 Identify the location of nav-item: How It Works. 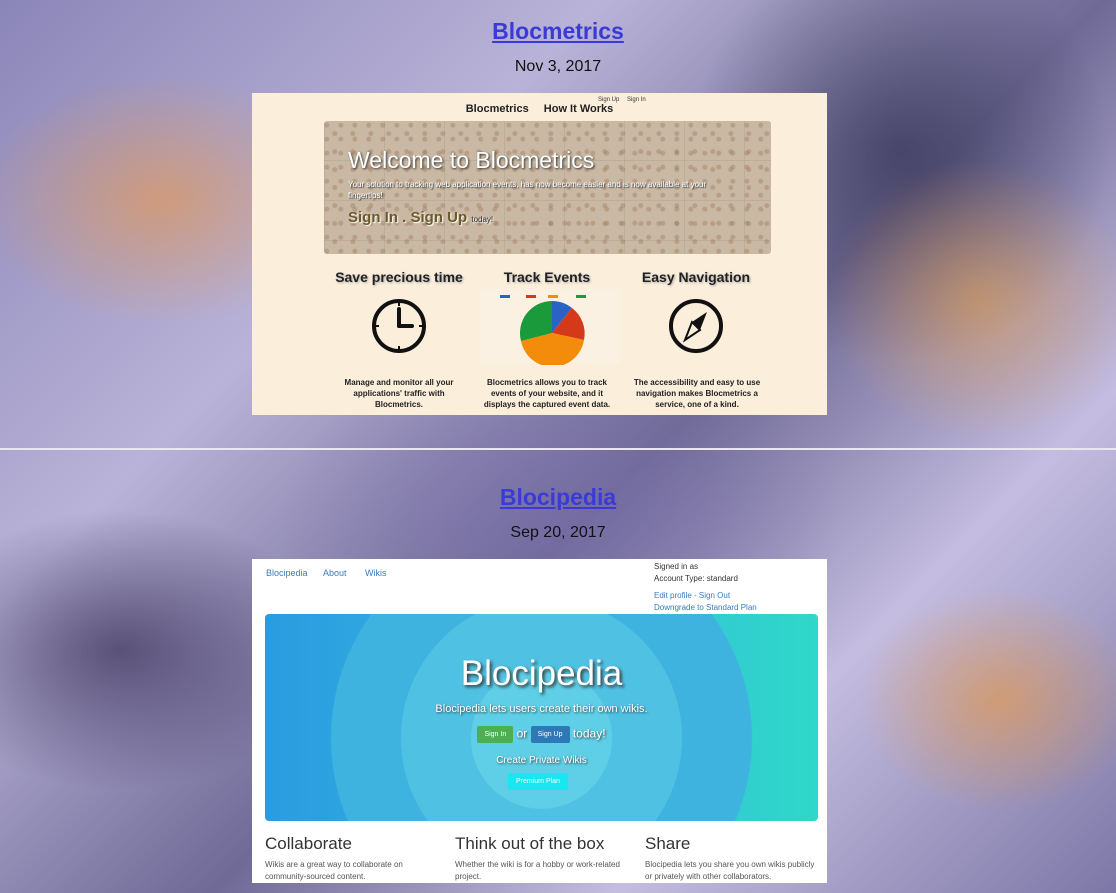
(578, 109).